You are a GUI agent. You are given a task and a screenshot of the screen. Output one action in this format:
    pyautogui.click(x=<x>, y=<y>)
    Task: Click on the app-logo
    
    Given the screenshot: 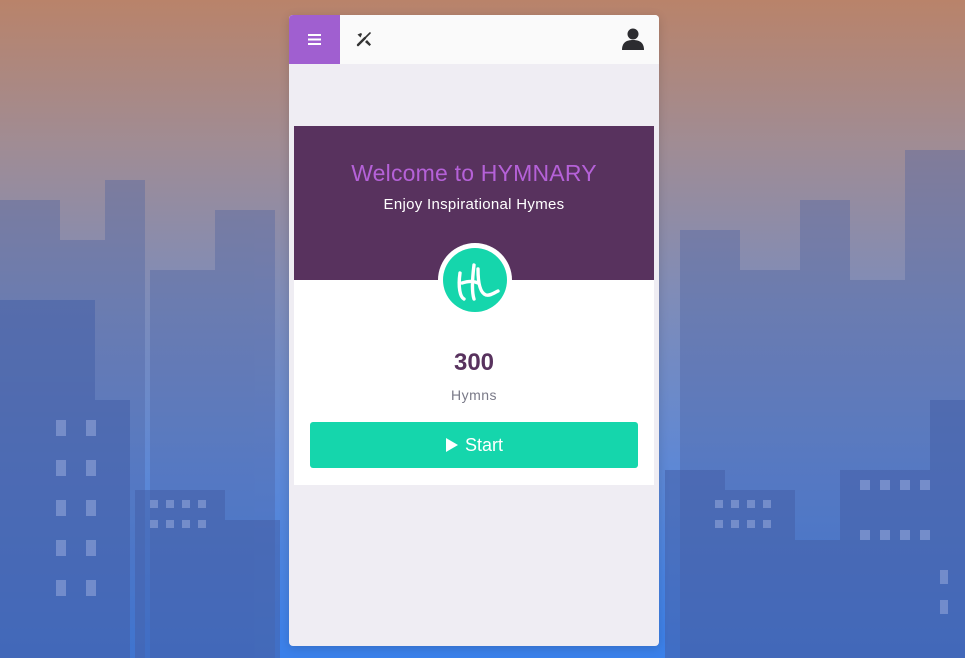 What is the action you would take?
    pyautogui.click(x=475, y=280)
    